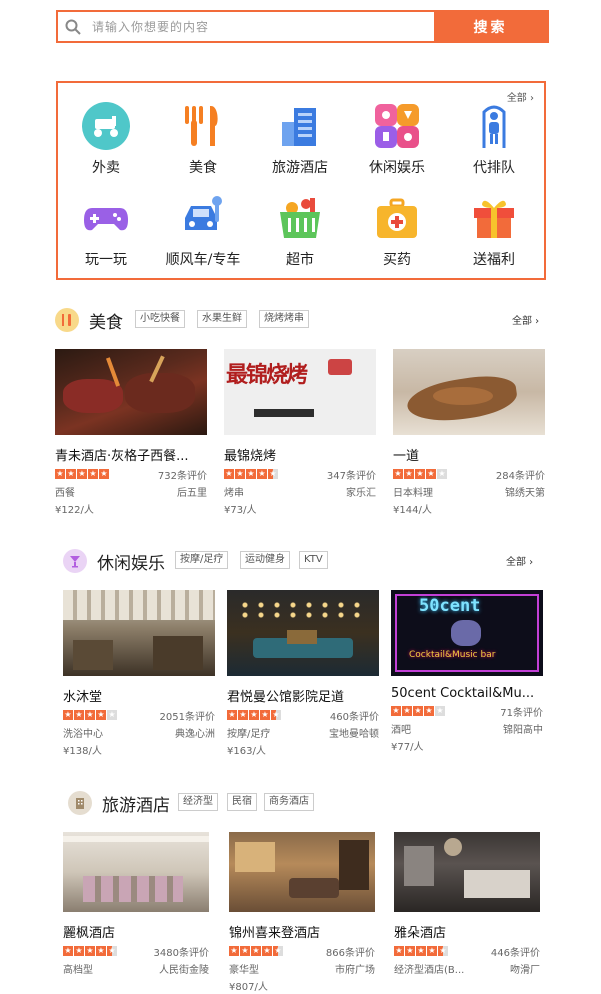 Image resolution: width=601 pixels, height=994 pixels. Describe the element at coordinates (136, 968) in the screenshot. I see `meta-row: 高档型 人民街金陵` at that location.